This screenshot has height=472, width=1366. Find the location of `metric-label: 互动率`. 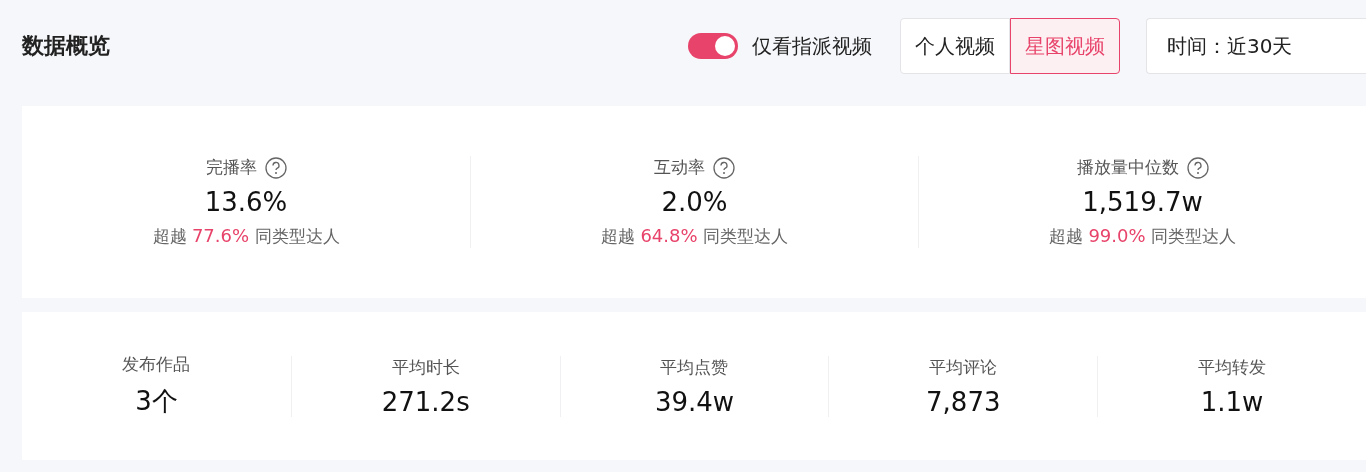

metric-label: 互动率 is located at coordinates (679, 167).